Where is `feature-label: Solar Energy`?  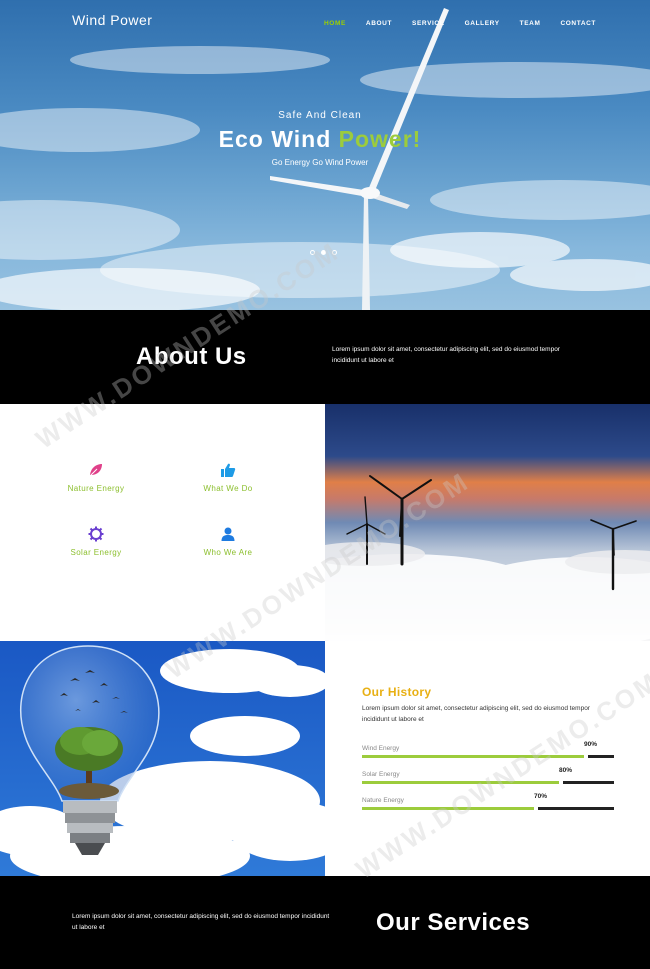
feature-label: Solar Energy is located at coordinates (96, 552).